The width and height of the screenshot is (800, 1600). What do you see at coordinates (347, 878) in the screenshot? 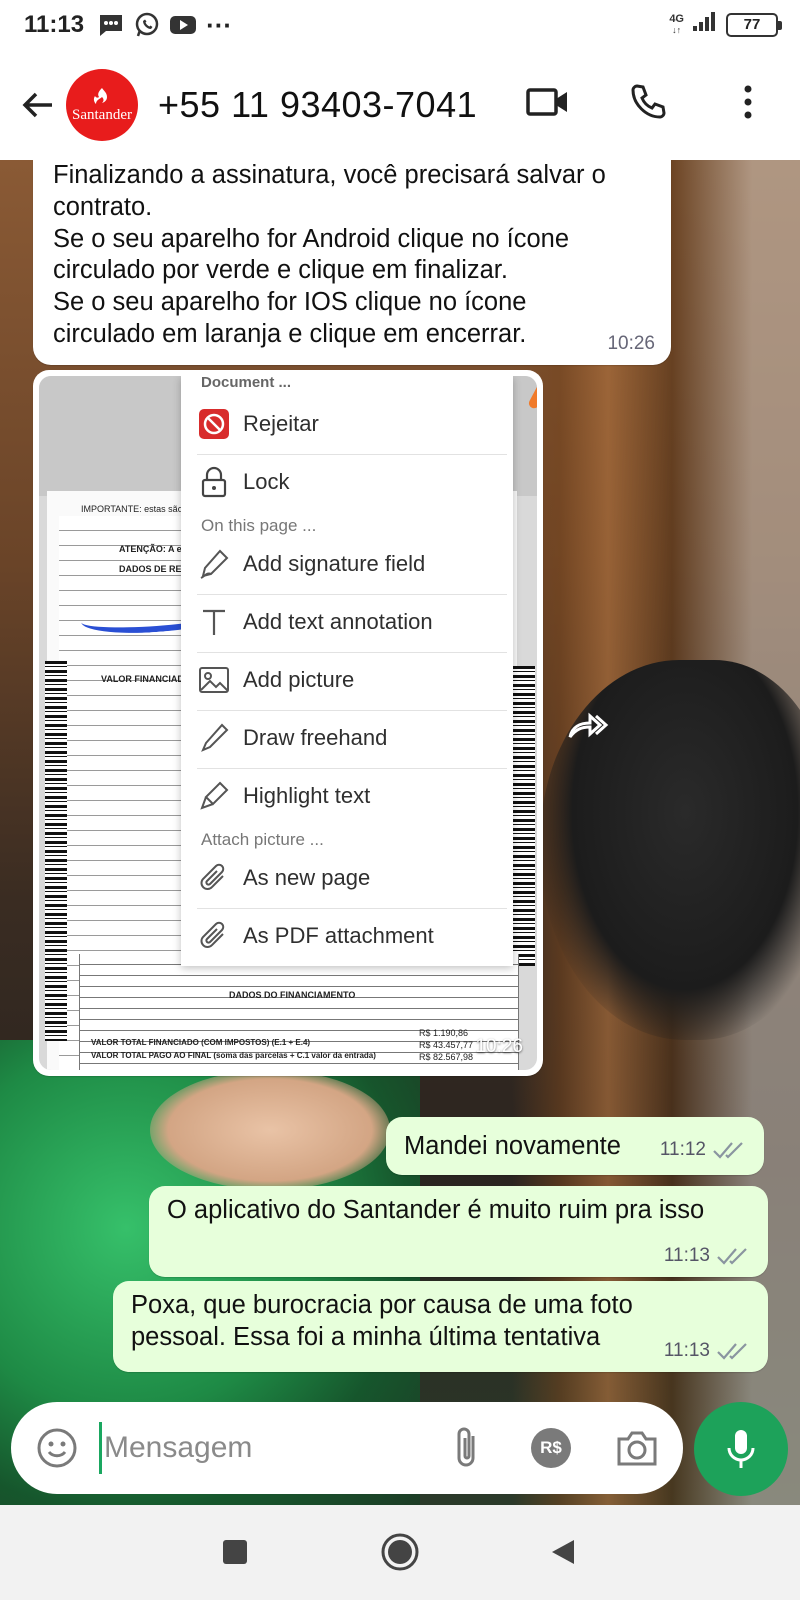
I see `menu-item-as-new-page: As new page` at bounding box center [347, 878].